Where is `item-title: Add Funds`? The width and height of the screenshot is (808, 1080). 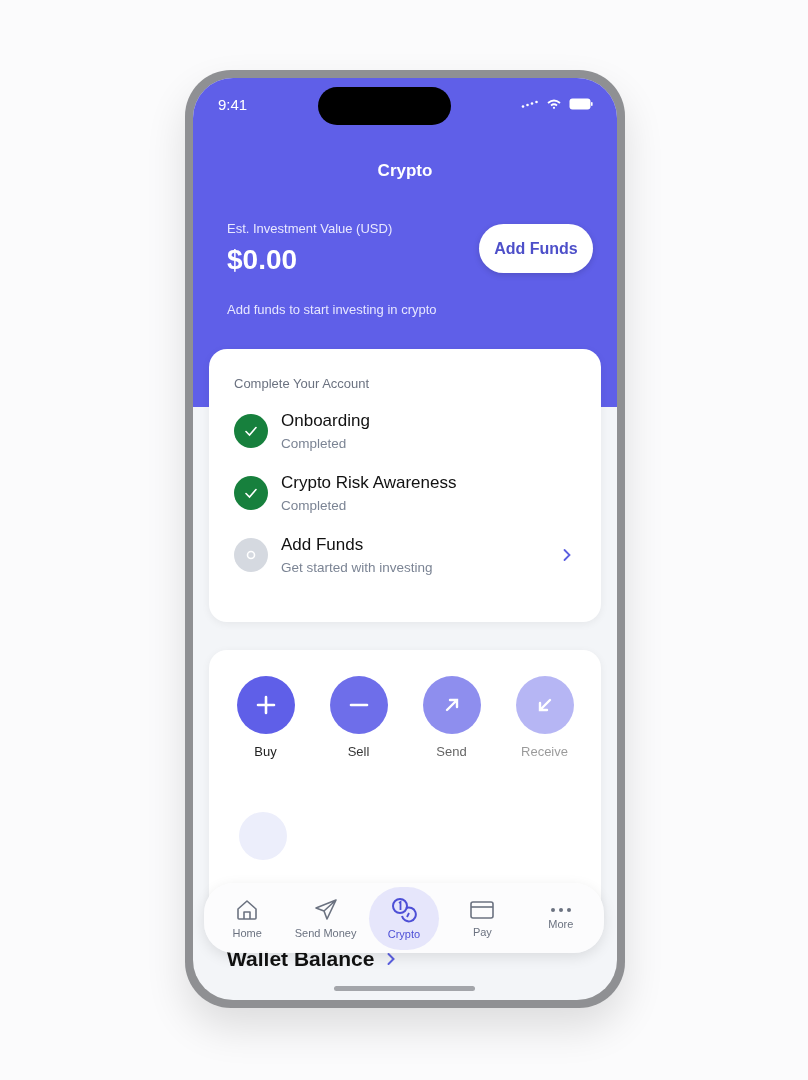
item-title: Add Funds is located at coordinates (323, 545).